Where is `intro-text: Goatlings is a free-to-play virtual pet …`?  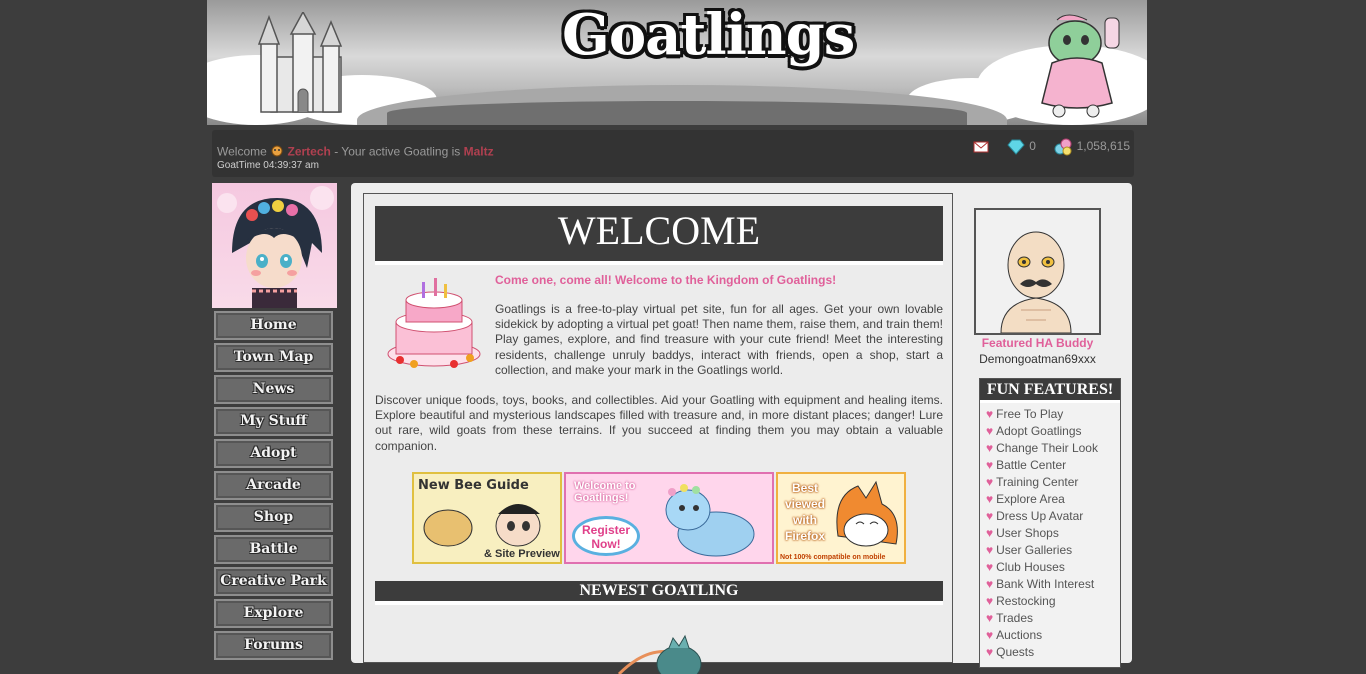 intro-text: Goatlings is a free-to-play virtual pet … is located at coordinates (719, 339).